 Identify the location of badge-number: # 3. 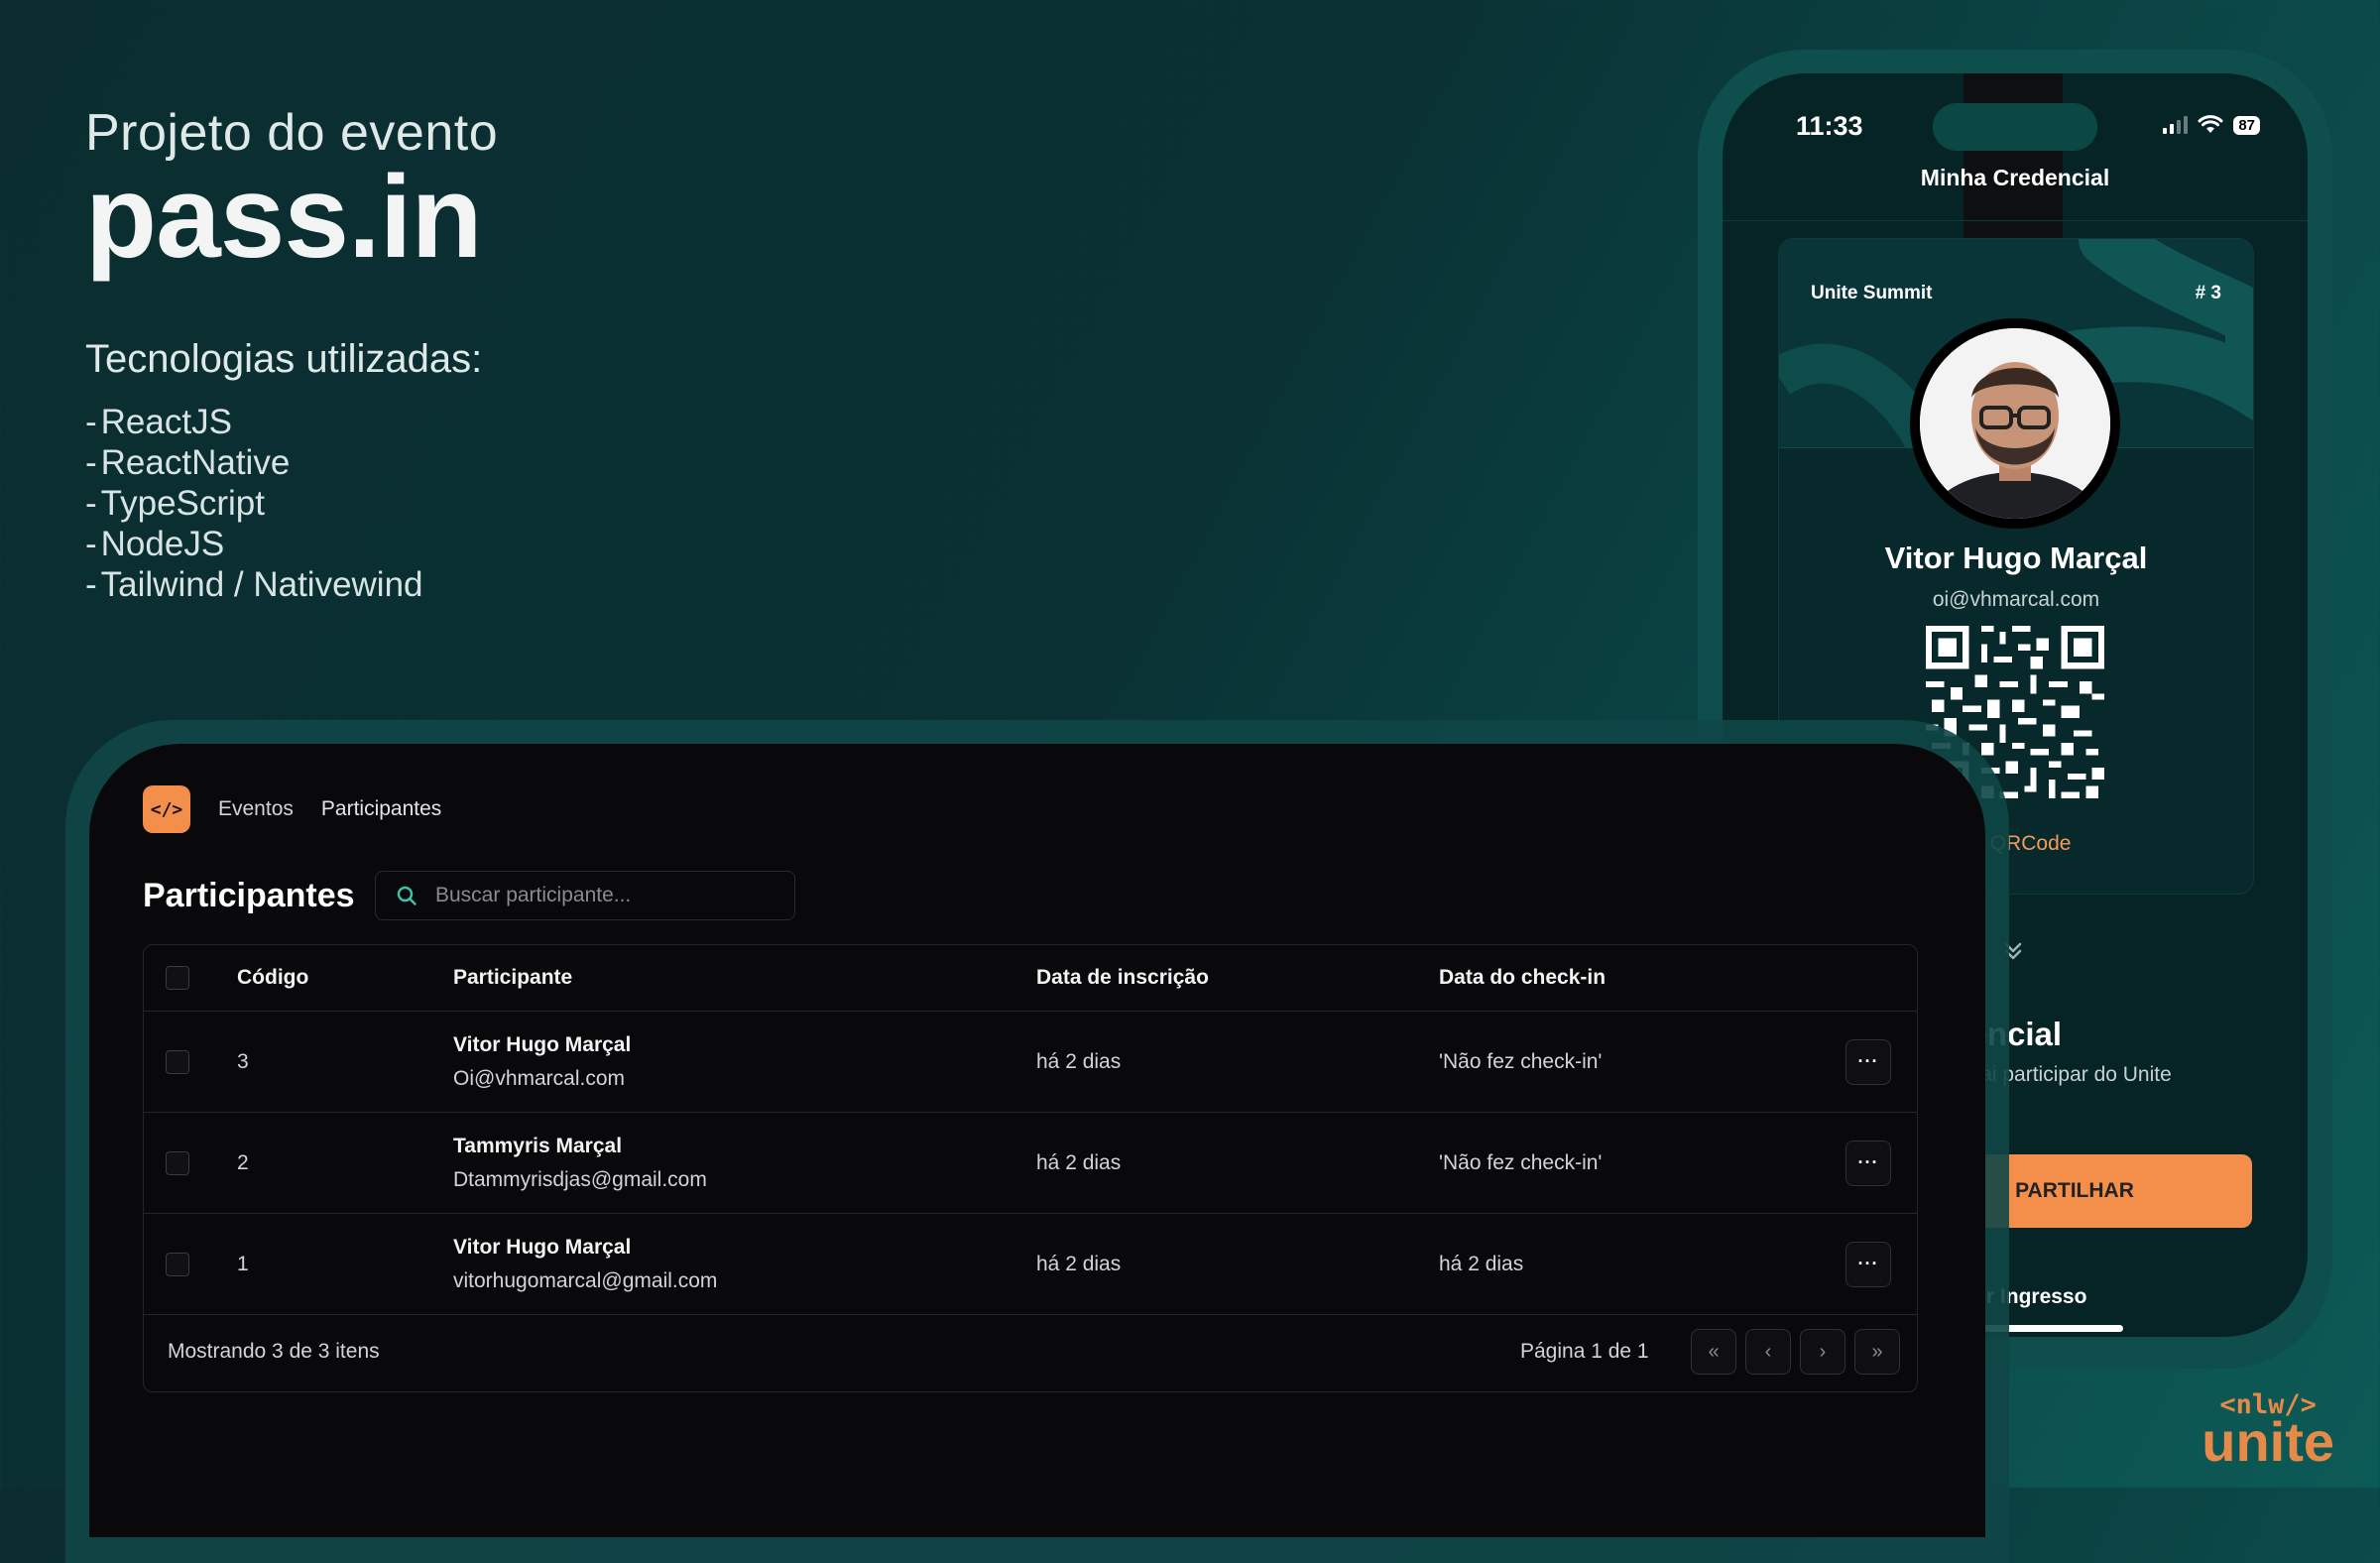
(2208, 293).